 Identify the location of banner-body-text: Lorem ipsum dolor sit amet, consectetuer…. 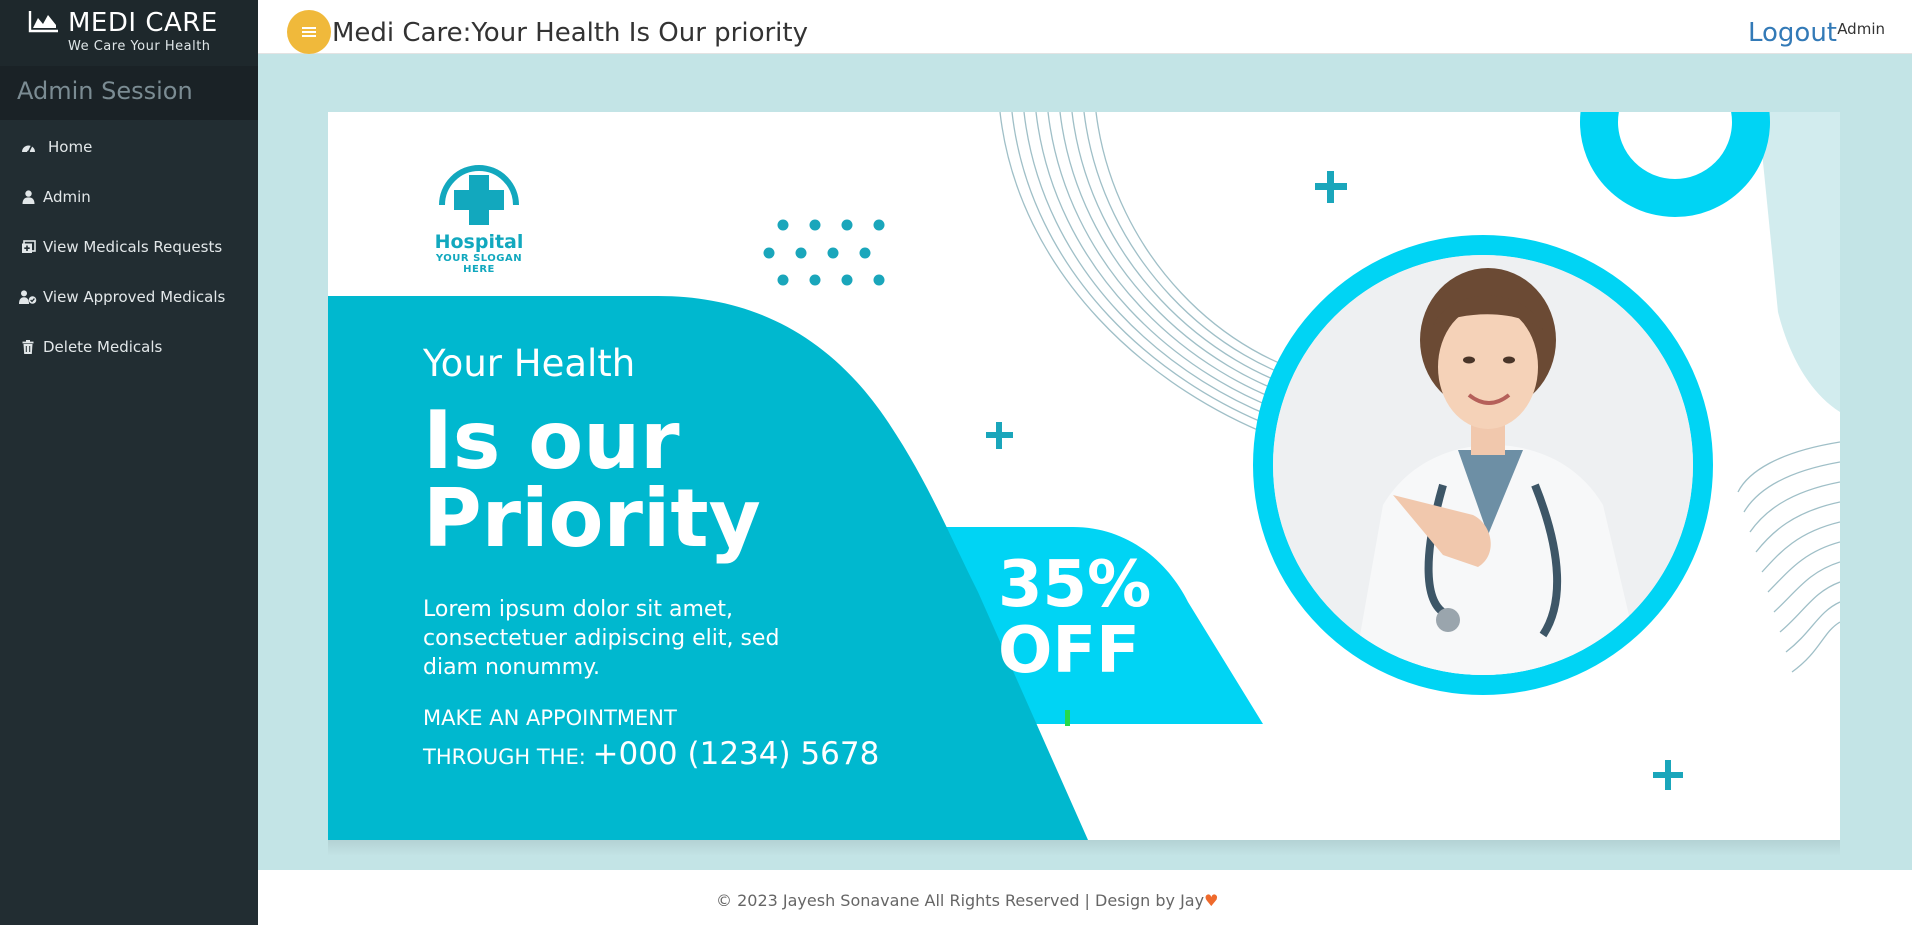
(658, 638).